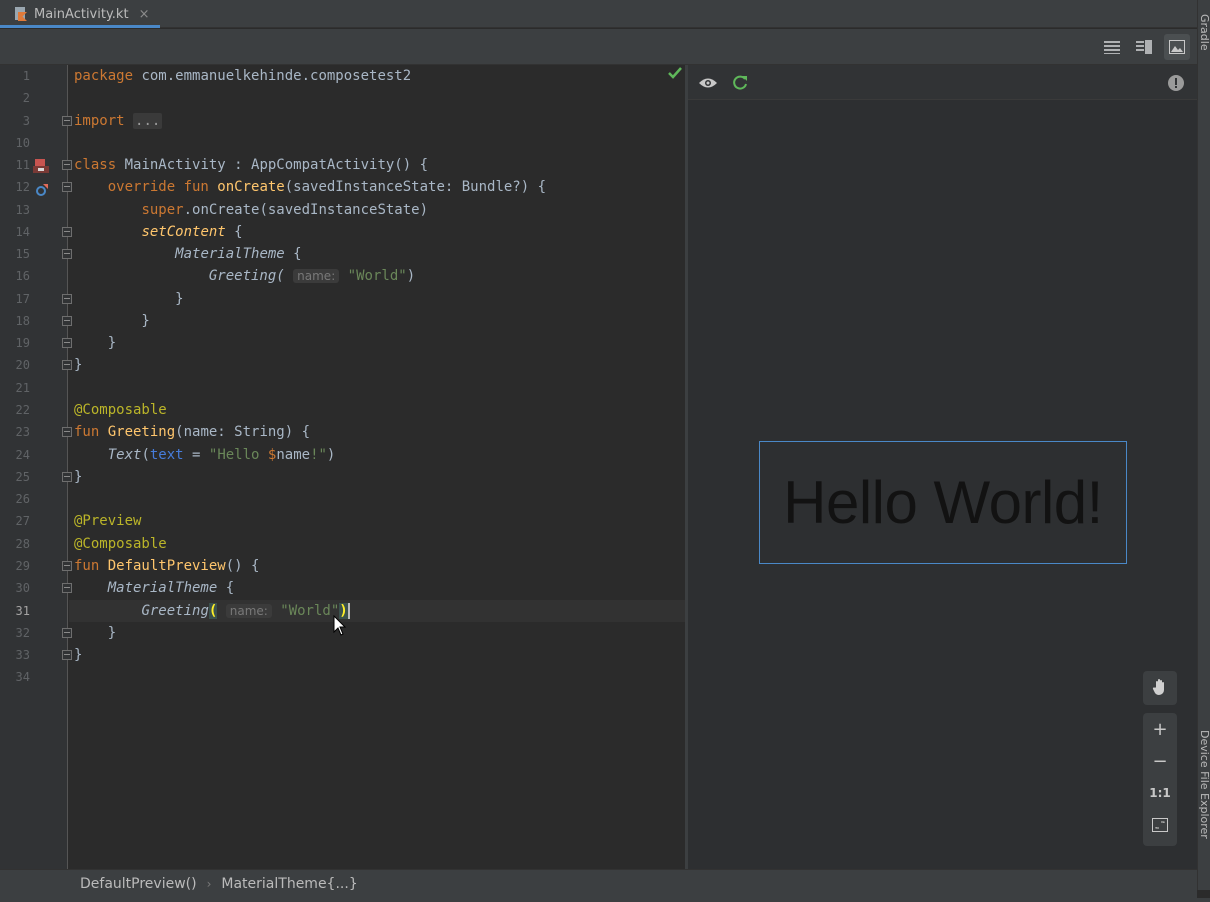 The width and height of the screenshot is (1210, 902). Describe the element at coordinates (112, 321) in the screenshot. I see `code-line-18: }` at that location.